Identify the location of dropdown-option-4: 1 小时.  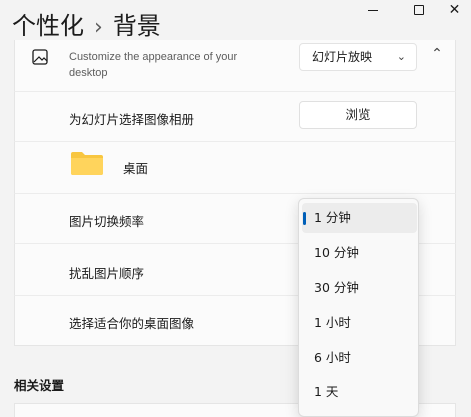
(359, 323).